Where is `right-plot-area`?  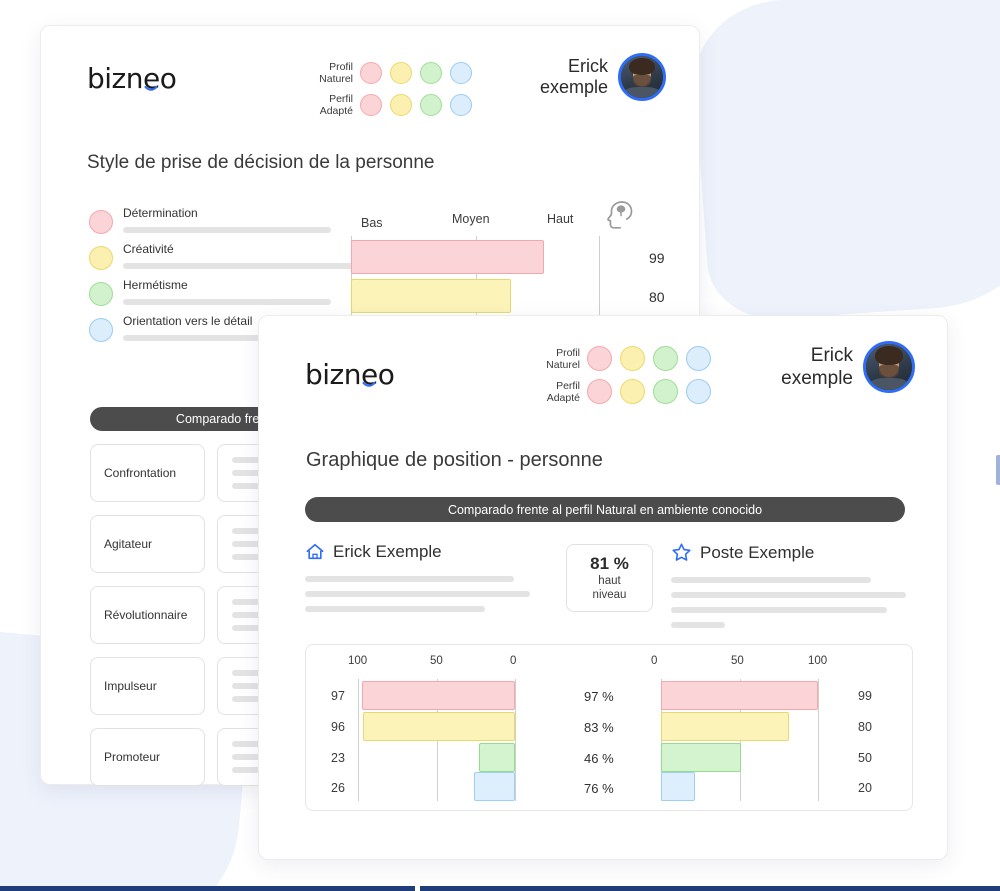 right-plot-area is located at coordinates (740, 740).